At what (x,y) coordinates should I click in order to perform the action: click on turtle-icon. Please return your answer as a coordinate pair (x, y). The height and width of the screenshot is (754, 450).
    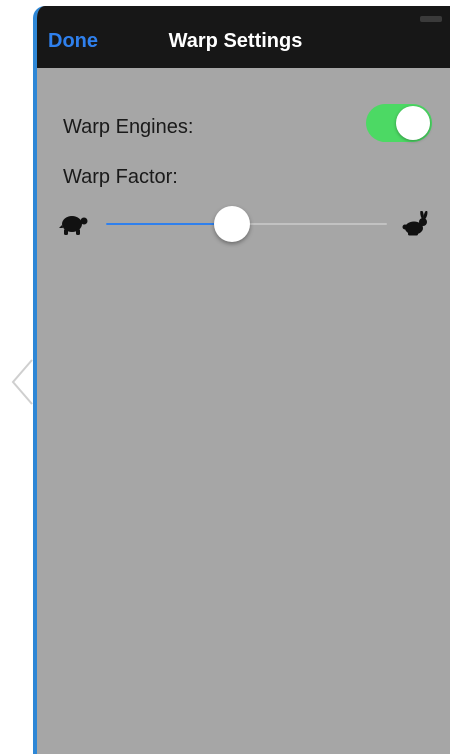
    Looking at the image, I should click on (73, 225).